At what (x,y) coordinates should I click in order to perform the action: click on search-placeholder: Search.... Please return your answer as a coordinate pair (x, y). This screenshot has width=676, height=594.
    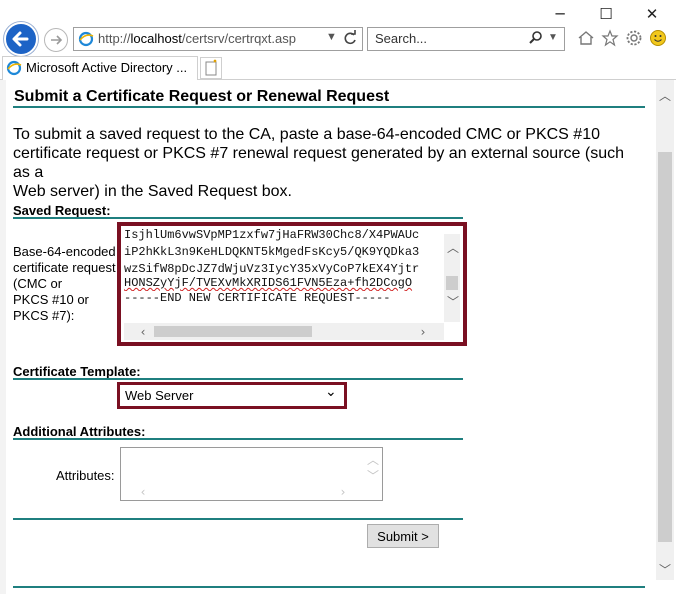
    Looking at the image, I should click on (401, 38).